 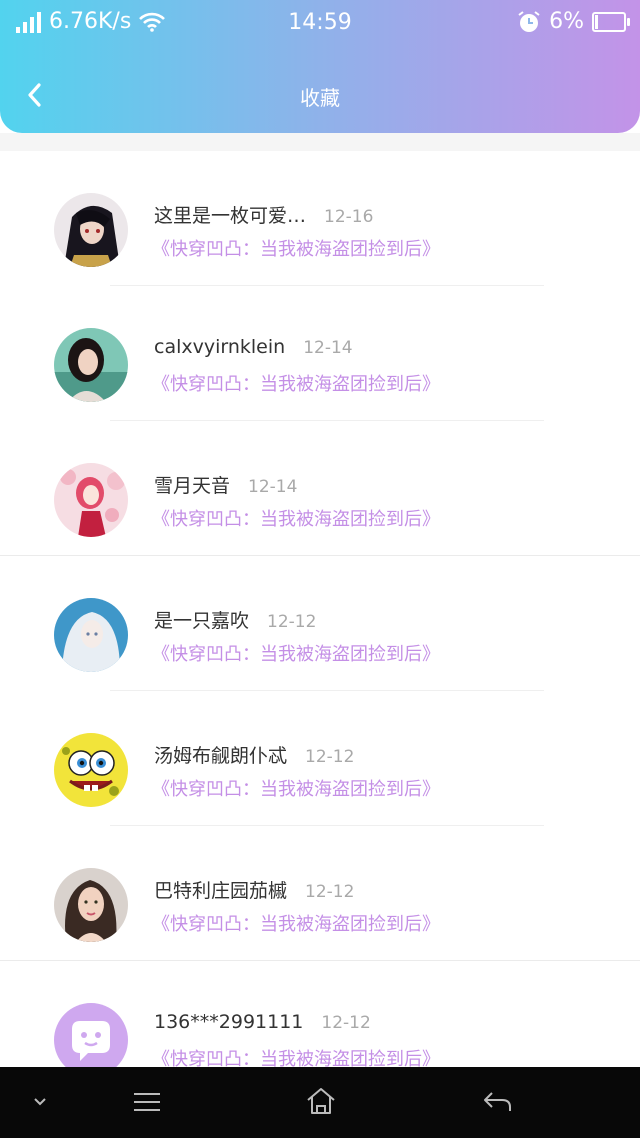 I want to click on list-item: 汤姆布觎朗仆忒 12-12 《快穿凹凸：当我被海盗团捡到后》, so click(x=320, y=758).